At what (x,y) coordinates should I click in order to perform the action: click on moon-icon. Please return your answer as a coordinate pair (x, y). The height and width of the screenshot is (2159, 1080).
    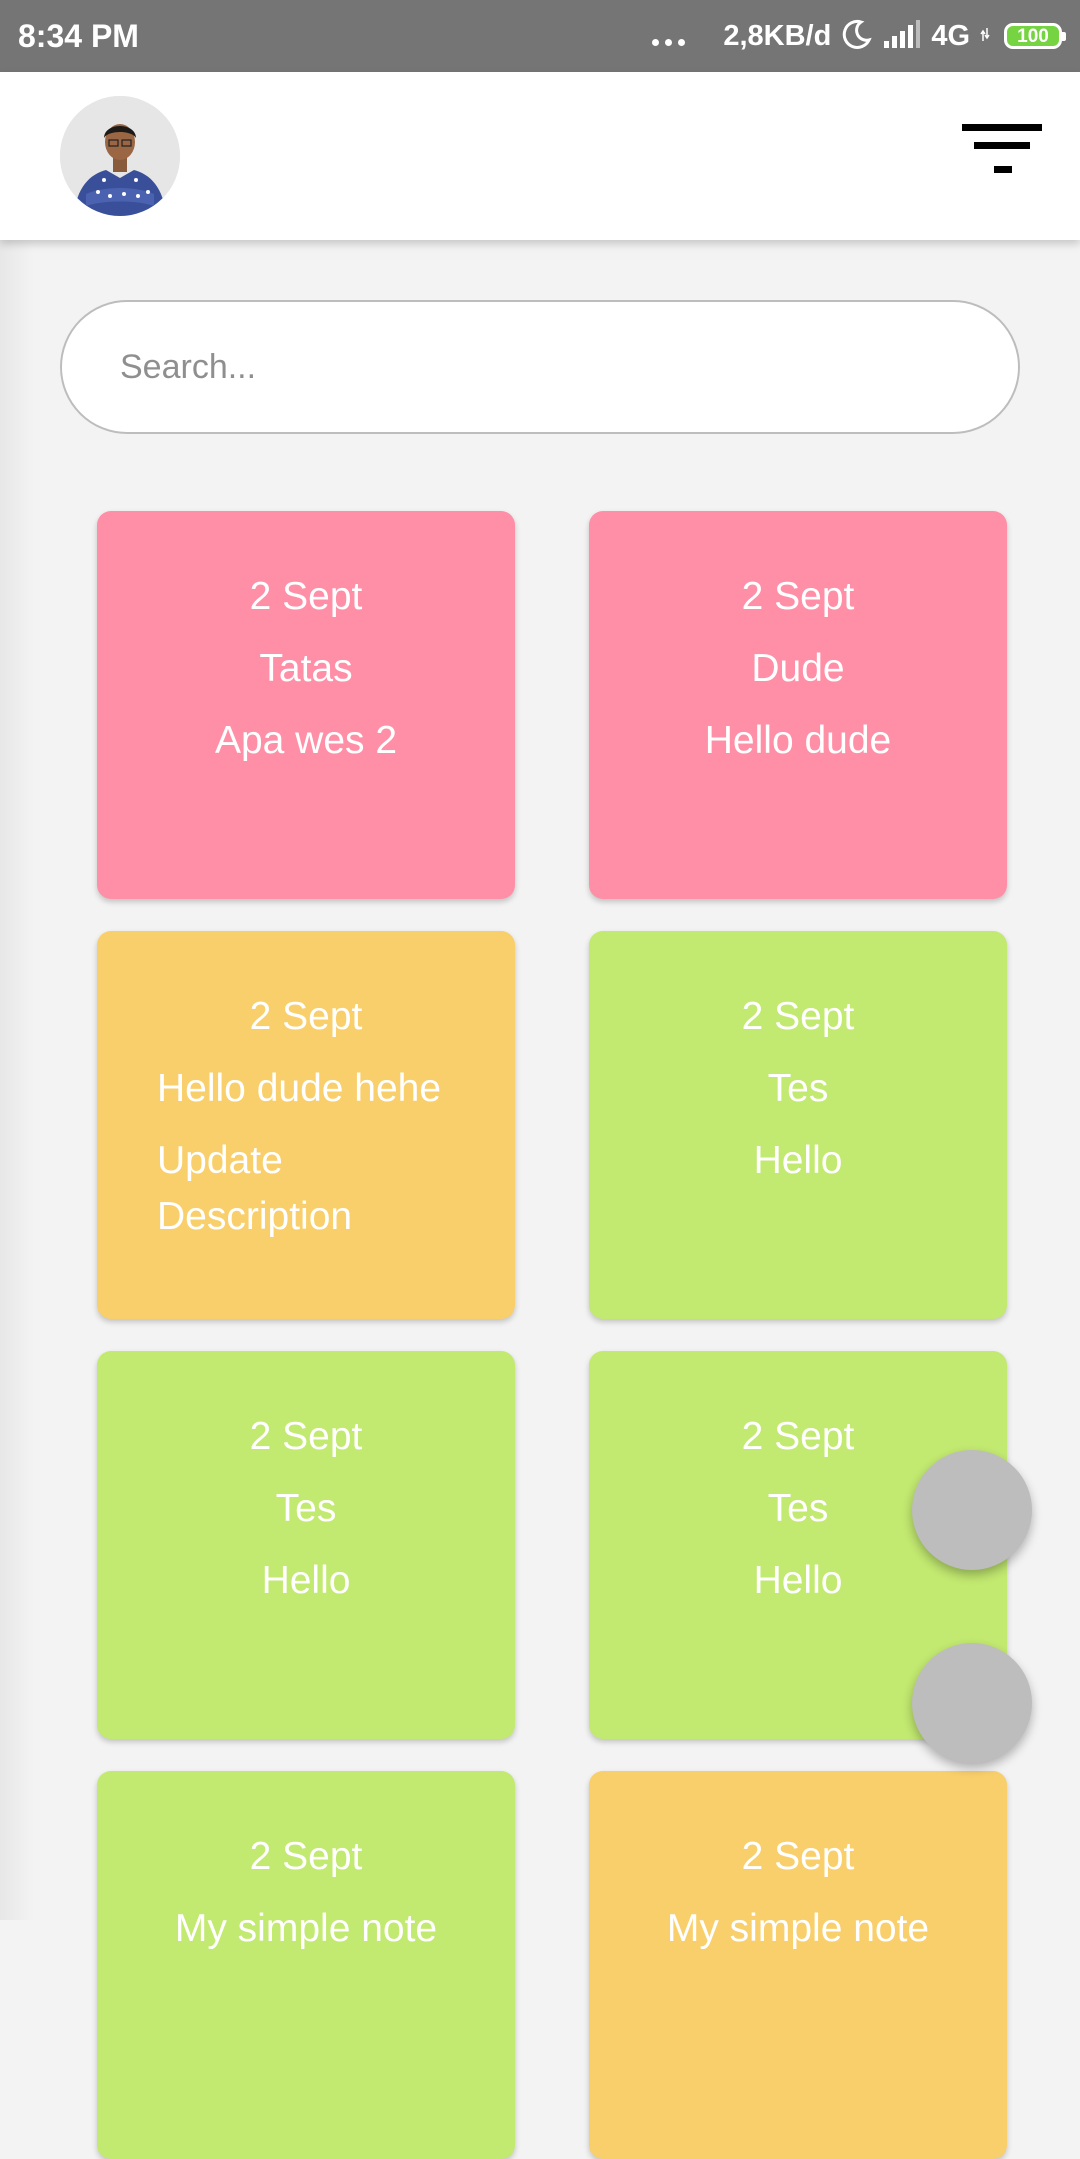
    Looking at the image, I should click on (857, 36).